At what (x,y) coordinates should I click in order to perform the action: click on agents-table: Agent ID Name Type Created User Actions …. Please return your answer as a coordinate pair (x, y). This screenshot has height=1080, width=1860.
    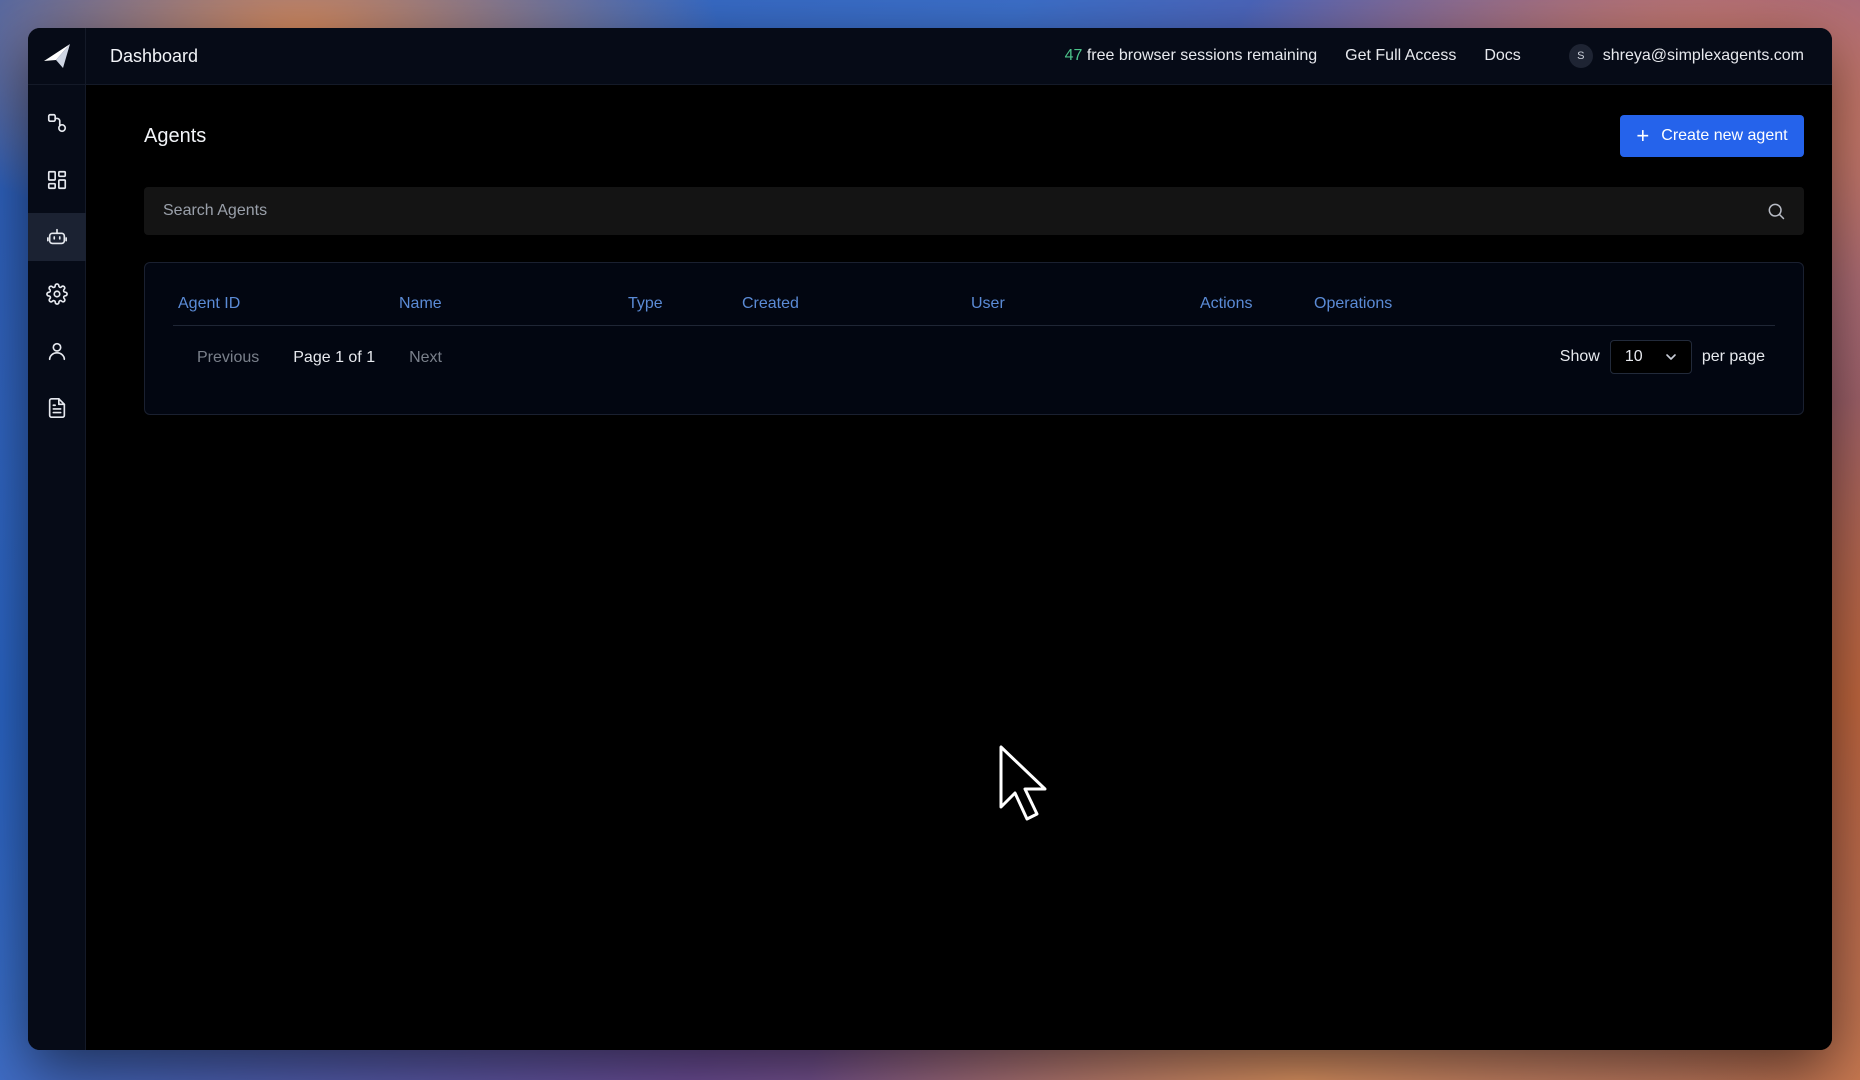
    Looking at the image, I should click on (974, 338).